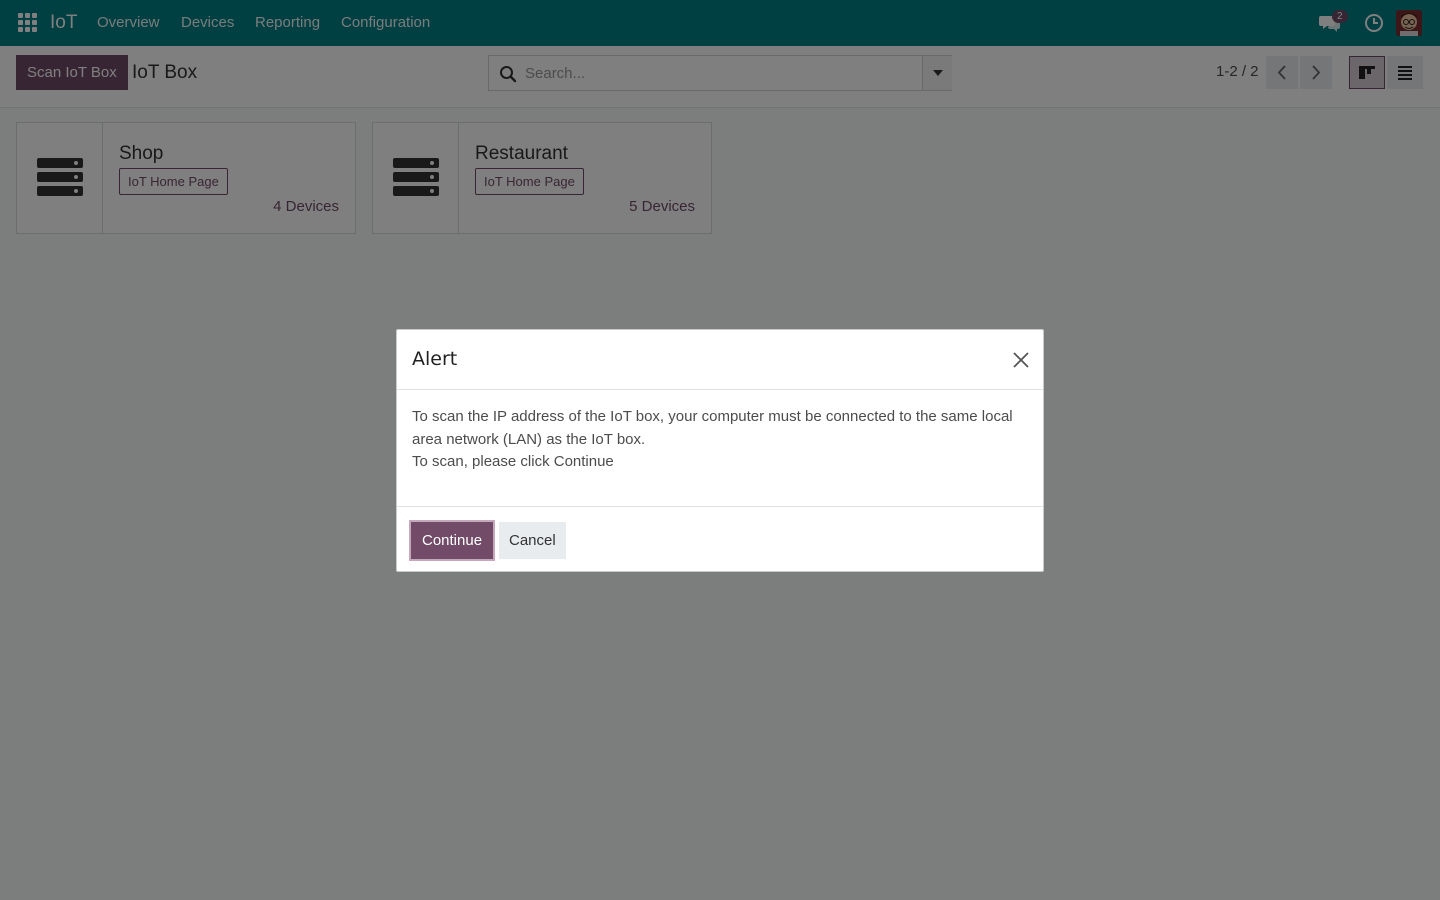  Describe the element at coordinates (1021, 360) in the screenshot. I see `close-icon` at that location.